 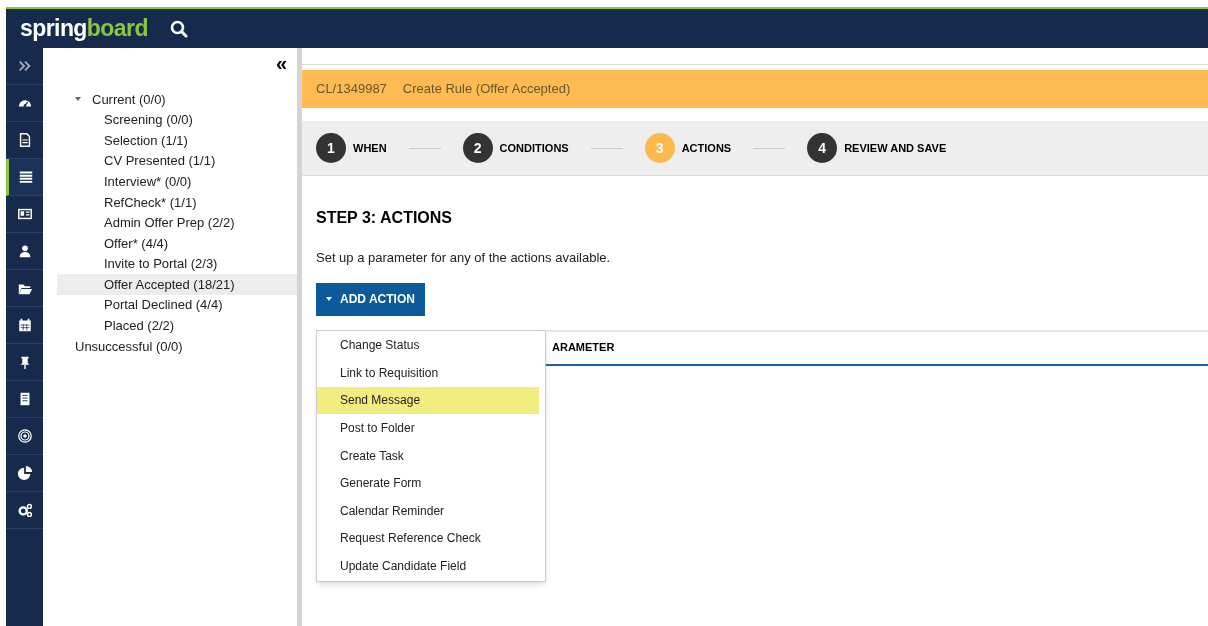 I want to click on menu-item: Generate Form, so click(x=428, y=483).